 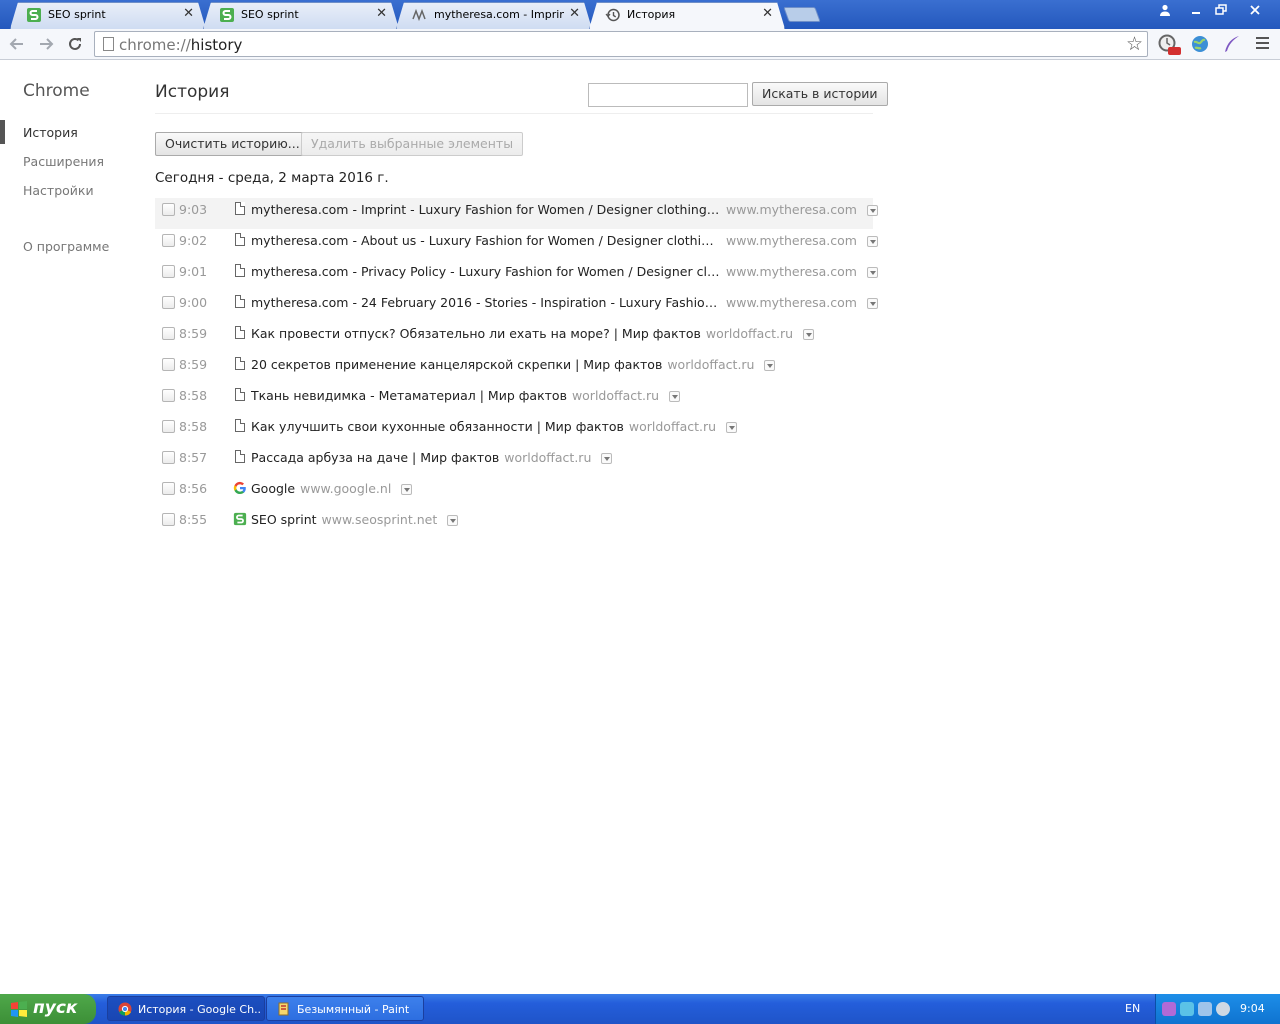 I want to click on bookmark-star-icon: ☆, so click(x=1134, y=44).